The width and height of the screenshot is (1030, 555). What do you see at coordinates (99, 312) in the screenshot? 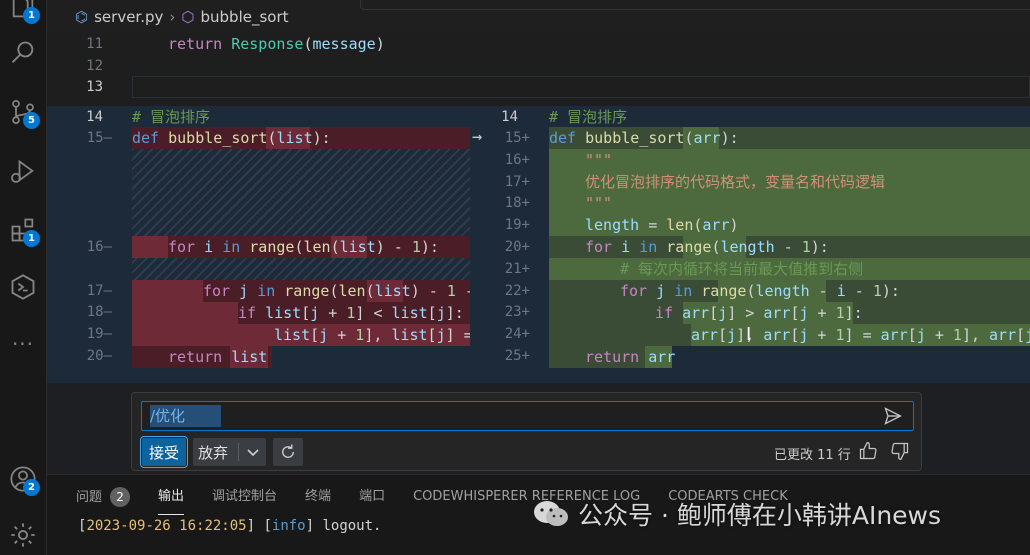
I see `line-number: 18—` at bounding box center [99, 312].